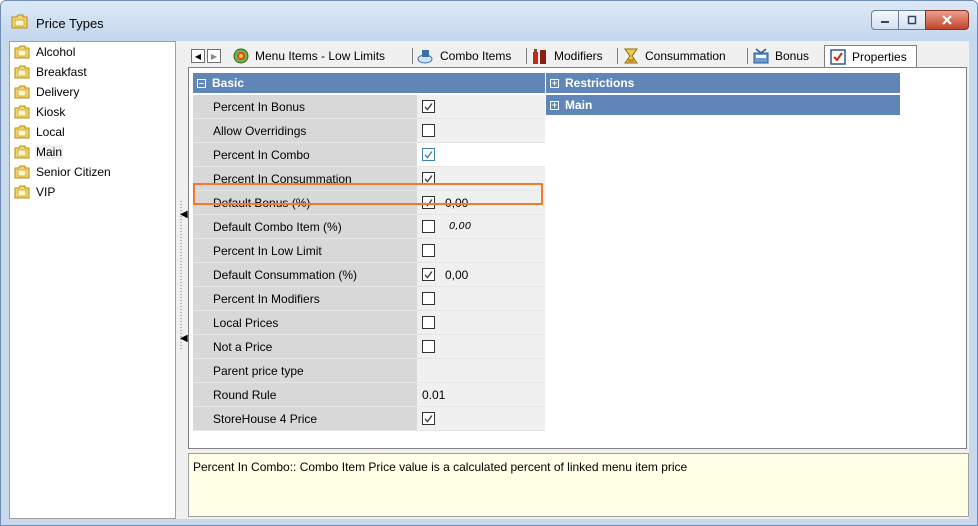 The width and height of the screenshot is (978, 526). I want to click on tab-scroll-left-button: ◀, so click(198, 56).